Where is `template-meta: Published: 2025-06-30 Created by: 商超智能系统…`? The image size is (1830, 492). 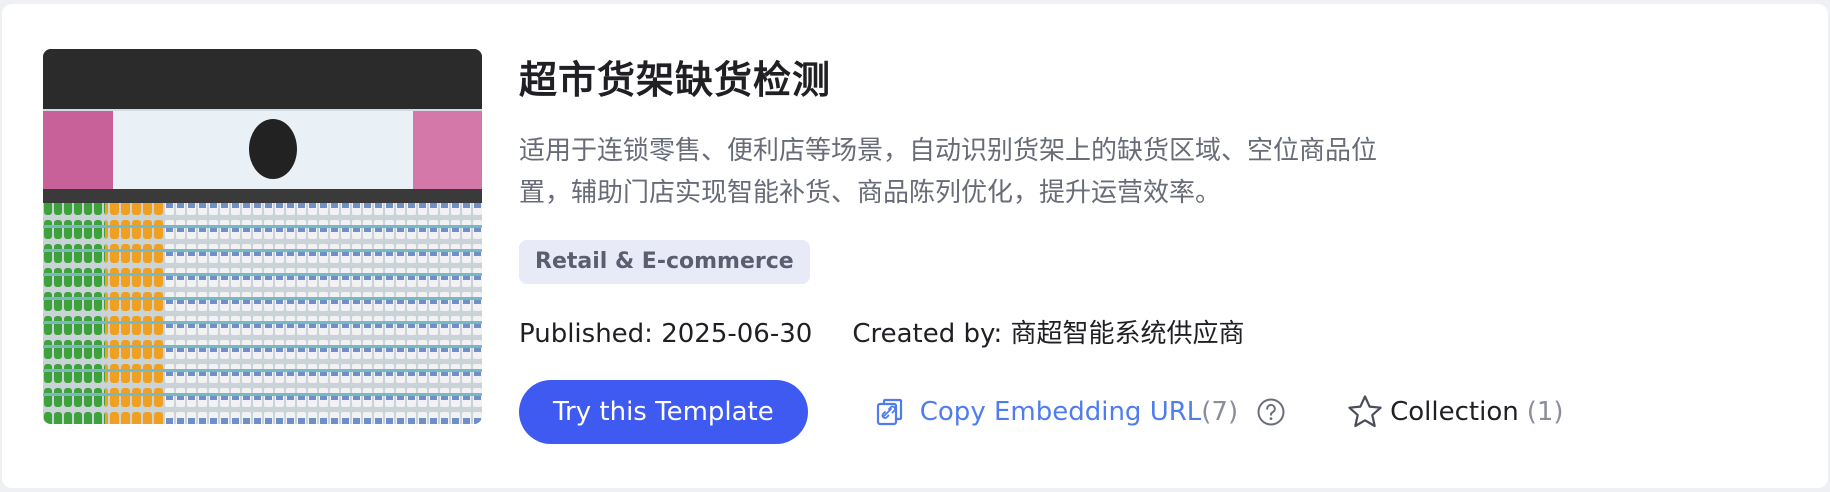 template-meta: Published: 2025-06-30 Created by: 商超智能系统… is located at coordinates (1153, 334).